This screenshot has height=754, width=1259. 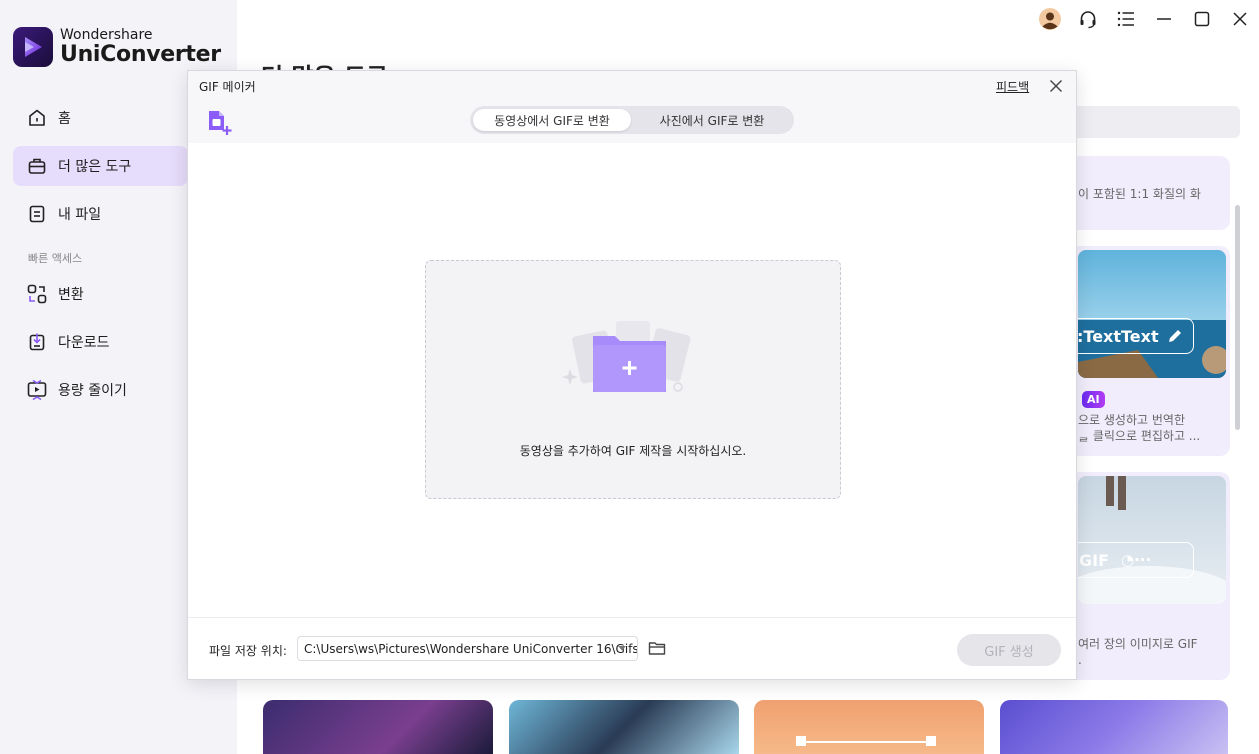 What do you see at coordinates (95, 167) in the screenshot?
I see `sidebar-item-label: 더 많은 도구` at bounding box center [95, 167].